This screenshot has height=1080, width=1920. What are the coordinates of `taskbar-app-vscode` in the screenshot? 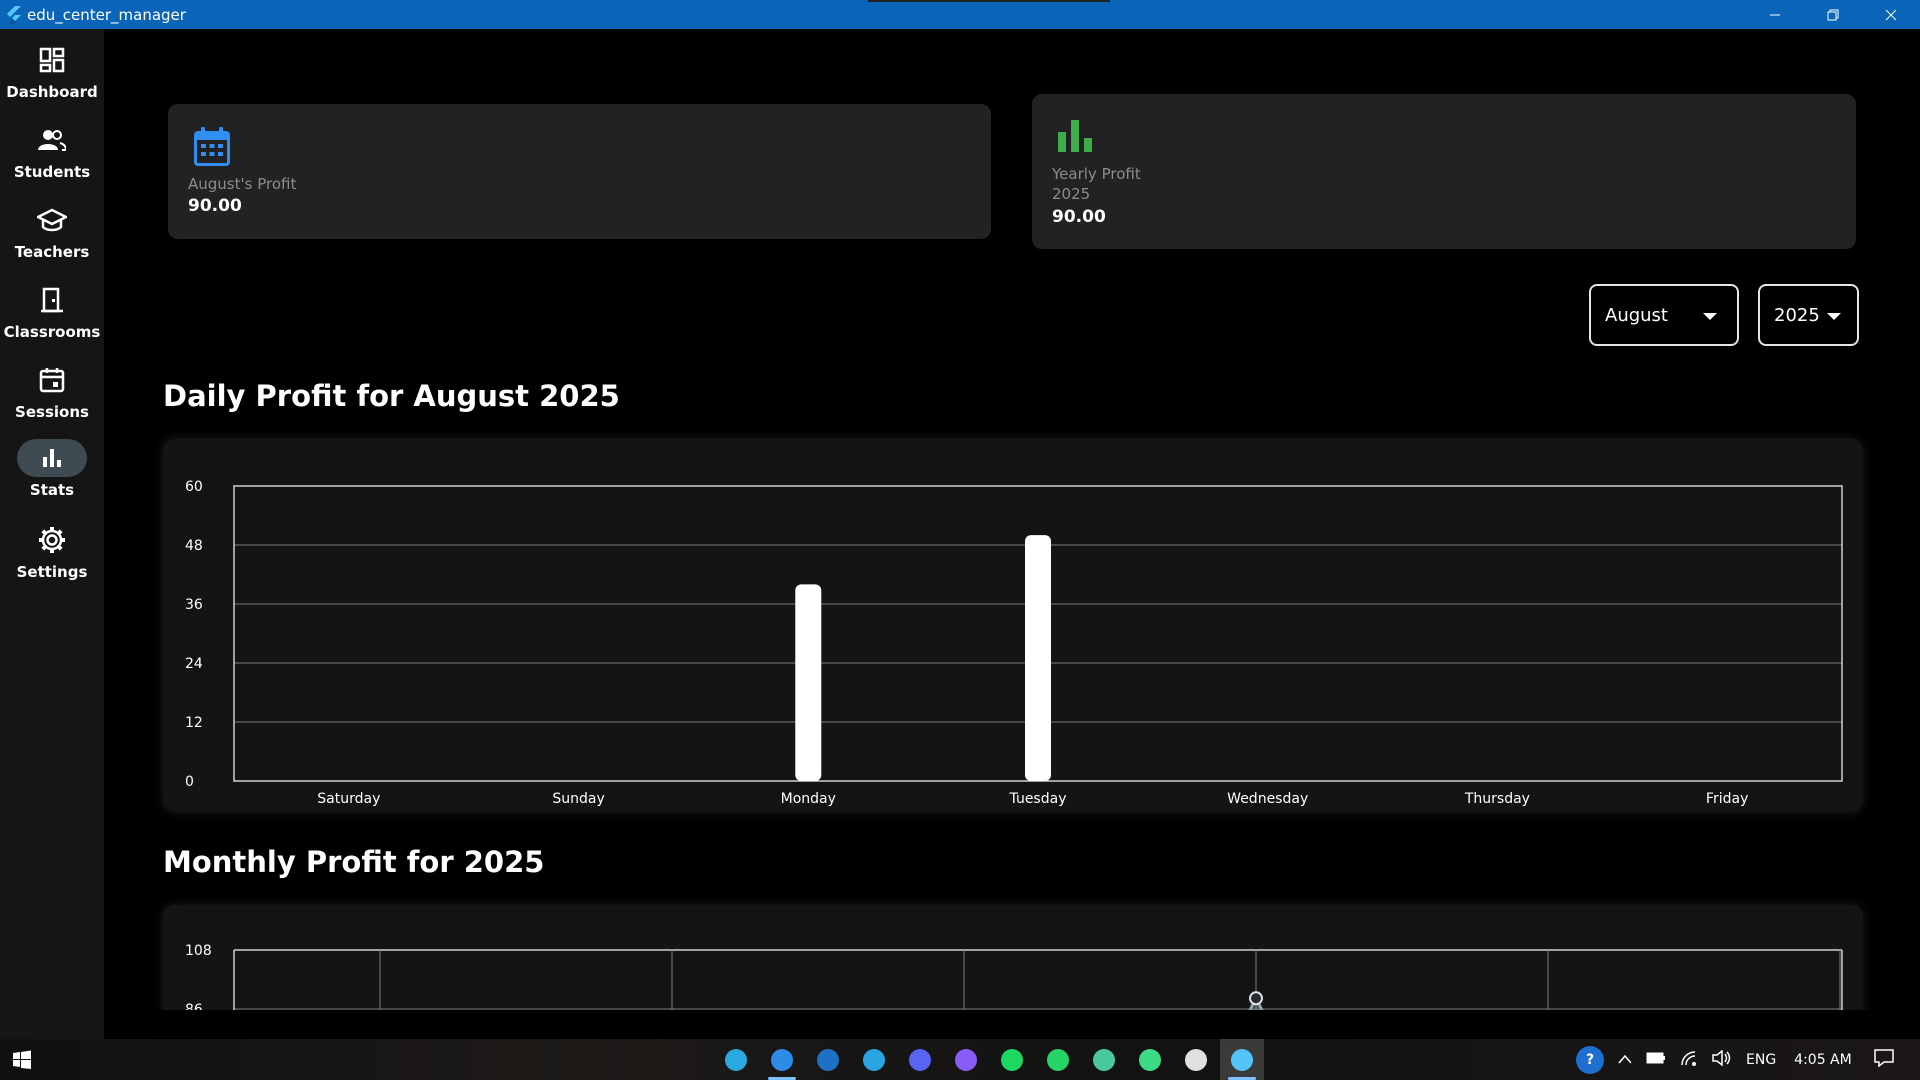 It's located at (782, 1059).